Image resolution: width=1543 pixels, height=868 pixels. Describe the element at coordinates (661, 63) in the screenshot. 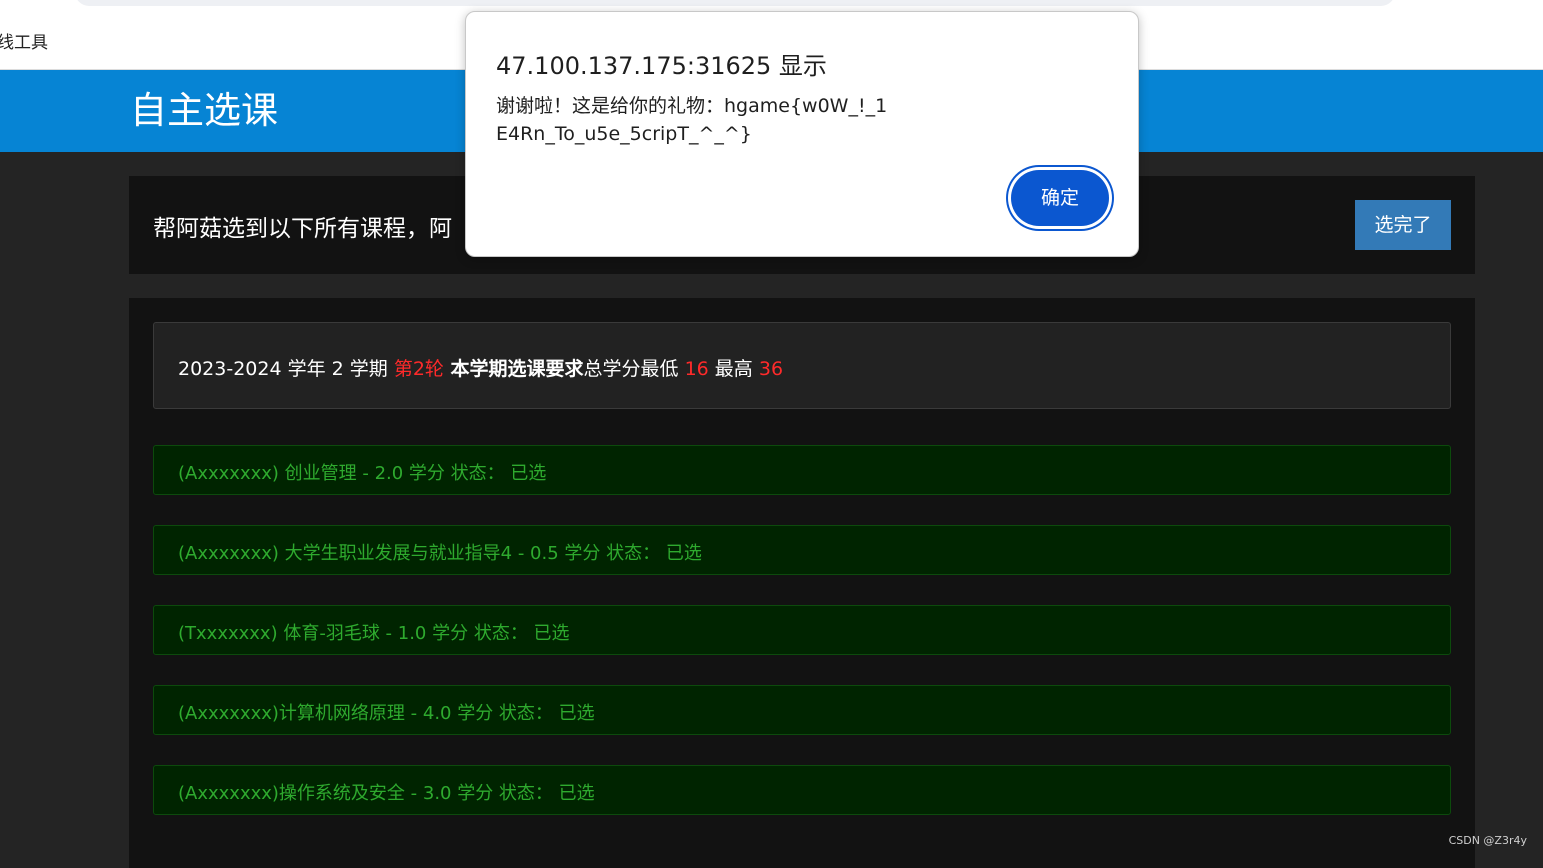

I see `dialog-title: 47.100.137.175:31625 显示` at that location.